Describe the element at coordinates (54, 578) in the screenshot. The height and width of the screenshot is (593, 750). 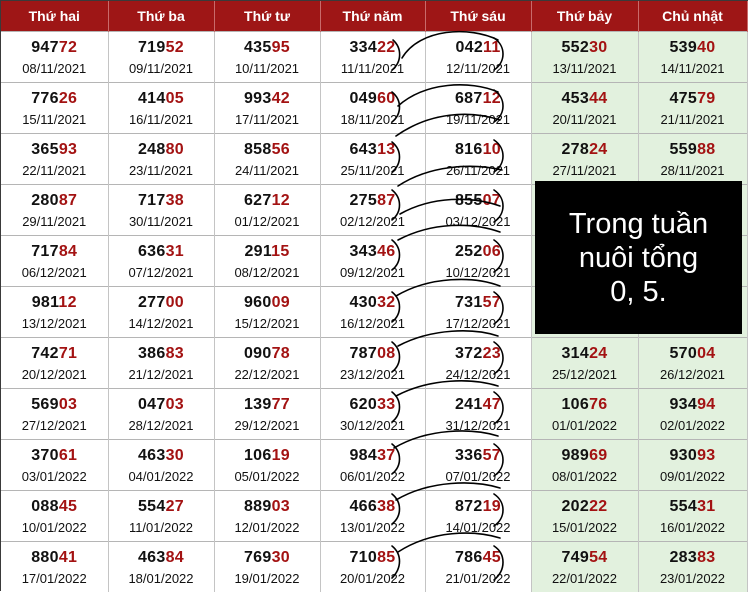
I see `draw-date: 17/01/2022` at that location.